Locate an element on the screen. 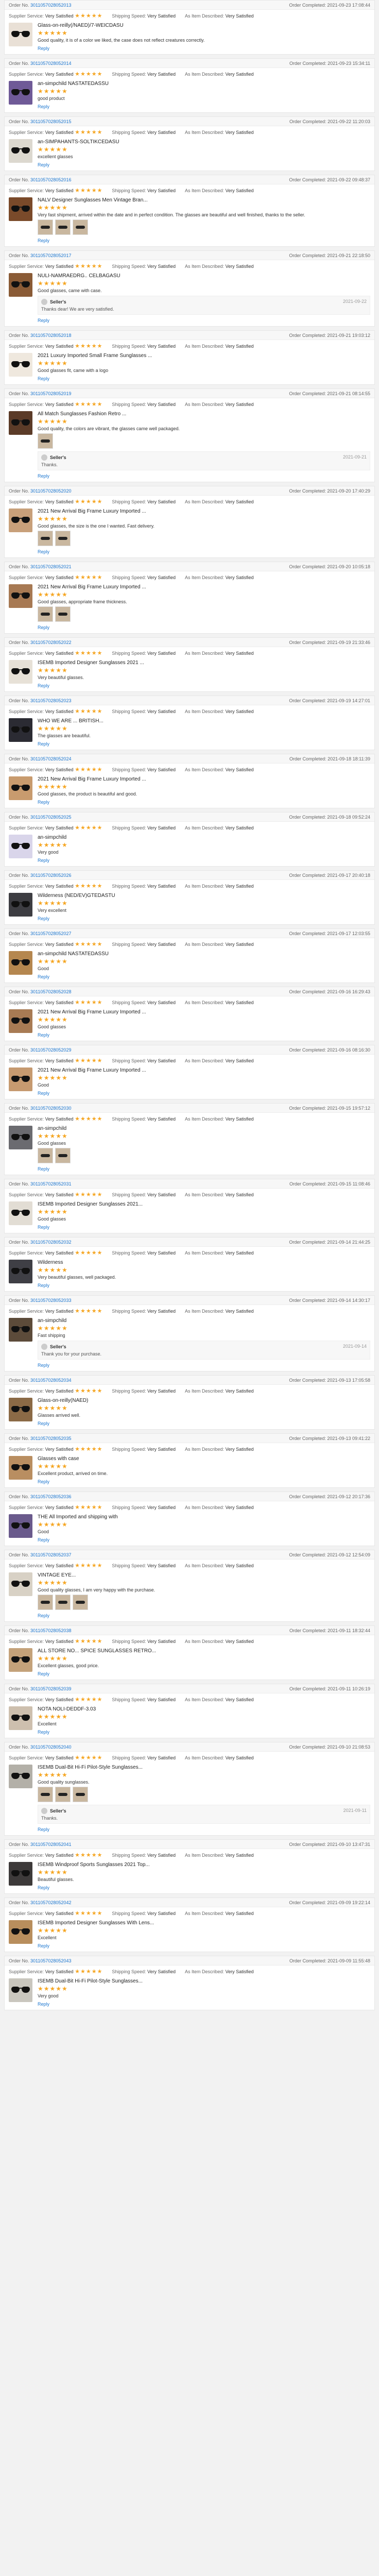 The width and height of the screenshot is (379, 2576). order-number-link: 3011057028052041 is located at coordinates (51, 1844).